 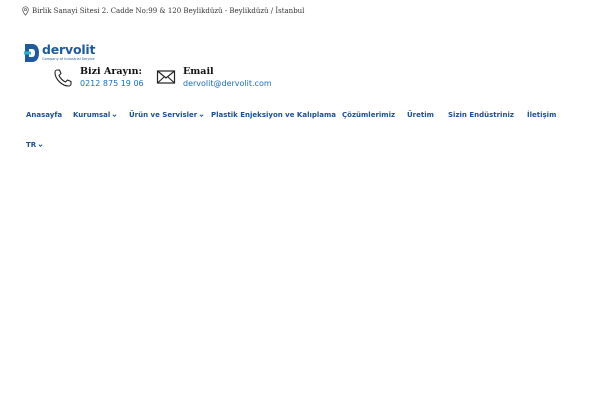 I want to click on nav-item-label: İletişim, so click(x=542, y=115).